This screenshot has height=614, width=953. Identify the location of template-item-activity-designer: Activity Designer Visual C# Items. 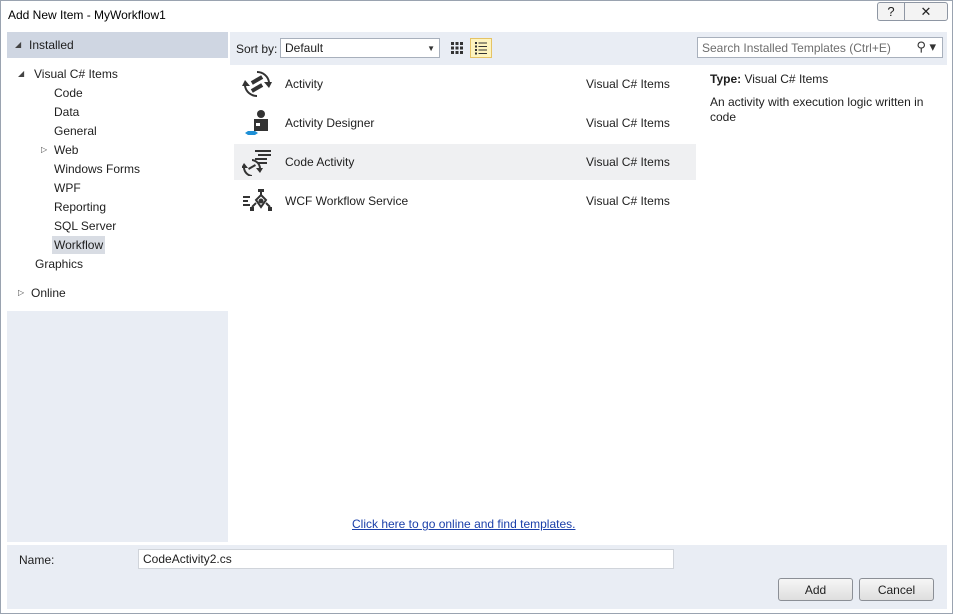
(465, 123).